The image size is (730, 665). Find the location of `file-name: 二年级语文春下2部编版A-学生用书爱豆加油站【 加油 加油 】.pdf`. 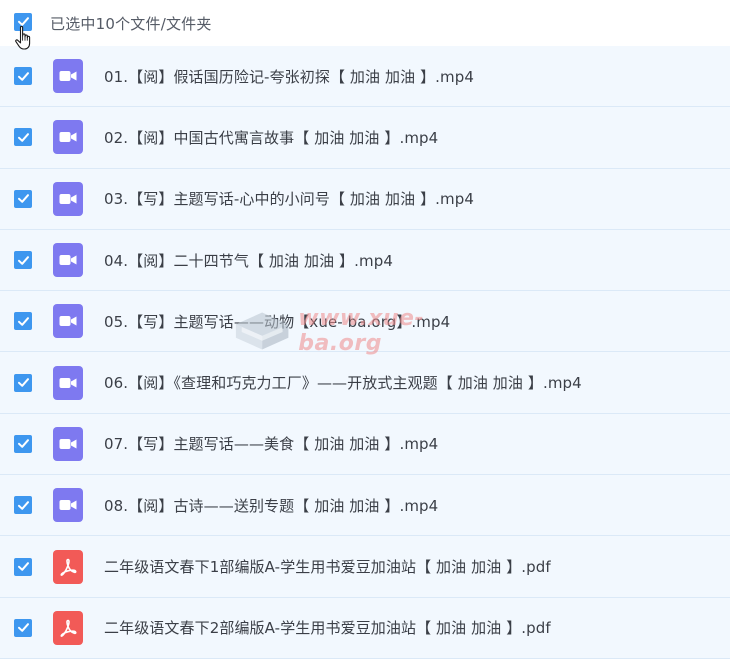

file-name: 二年级语文春下2部编版A-学生用书爱豆加油站【 加油 加油 】.pdf is located at coordinates (327, 627).